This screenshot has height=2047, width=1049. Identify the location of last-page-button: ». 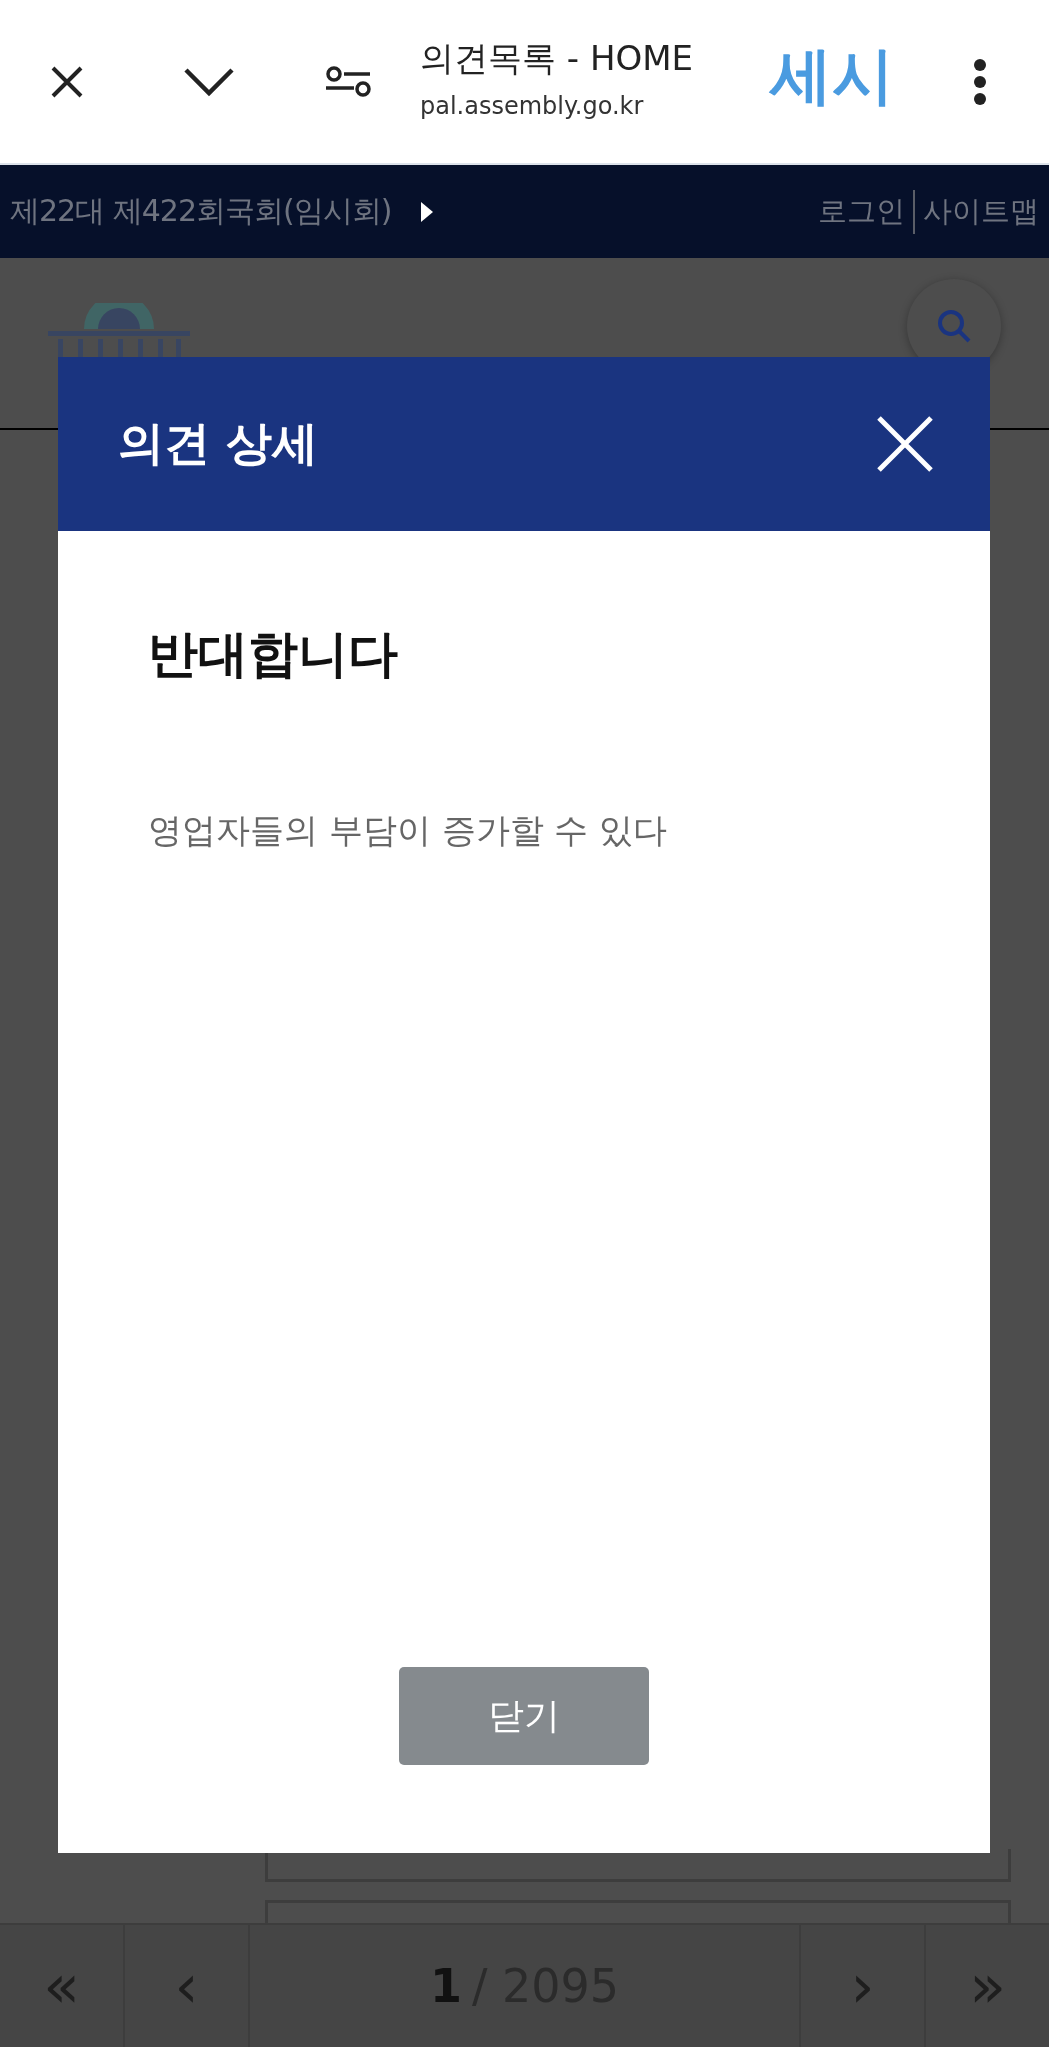
(987, 1986).